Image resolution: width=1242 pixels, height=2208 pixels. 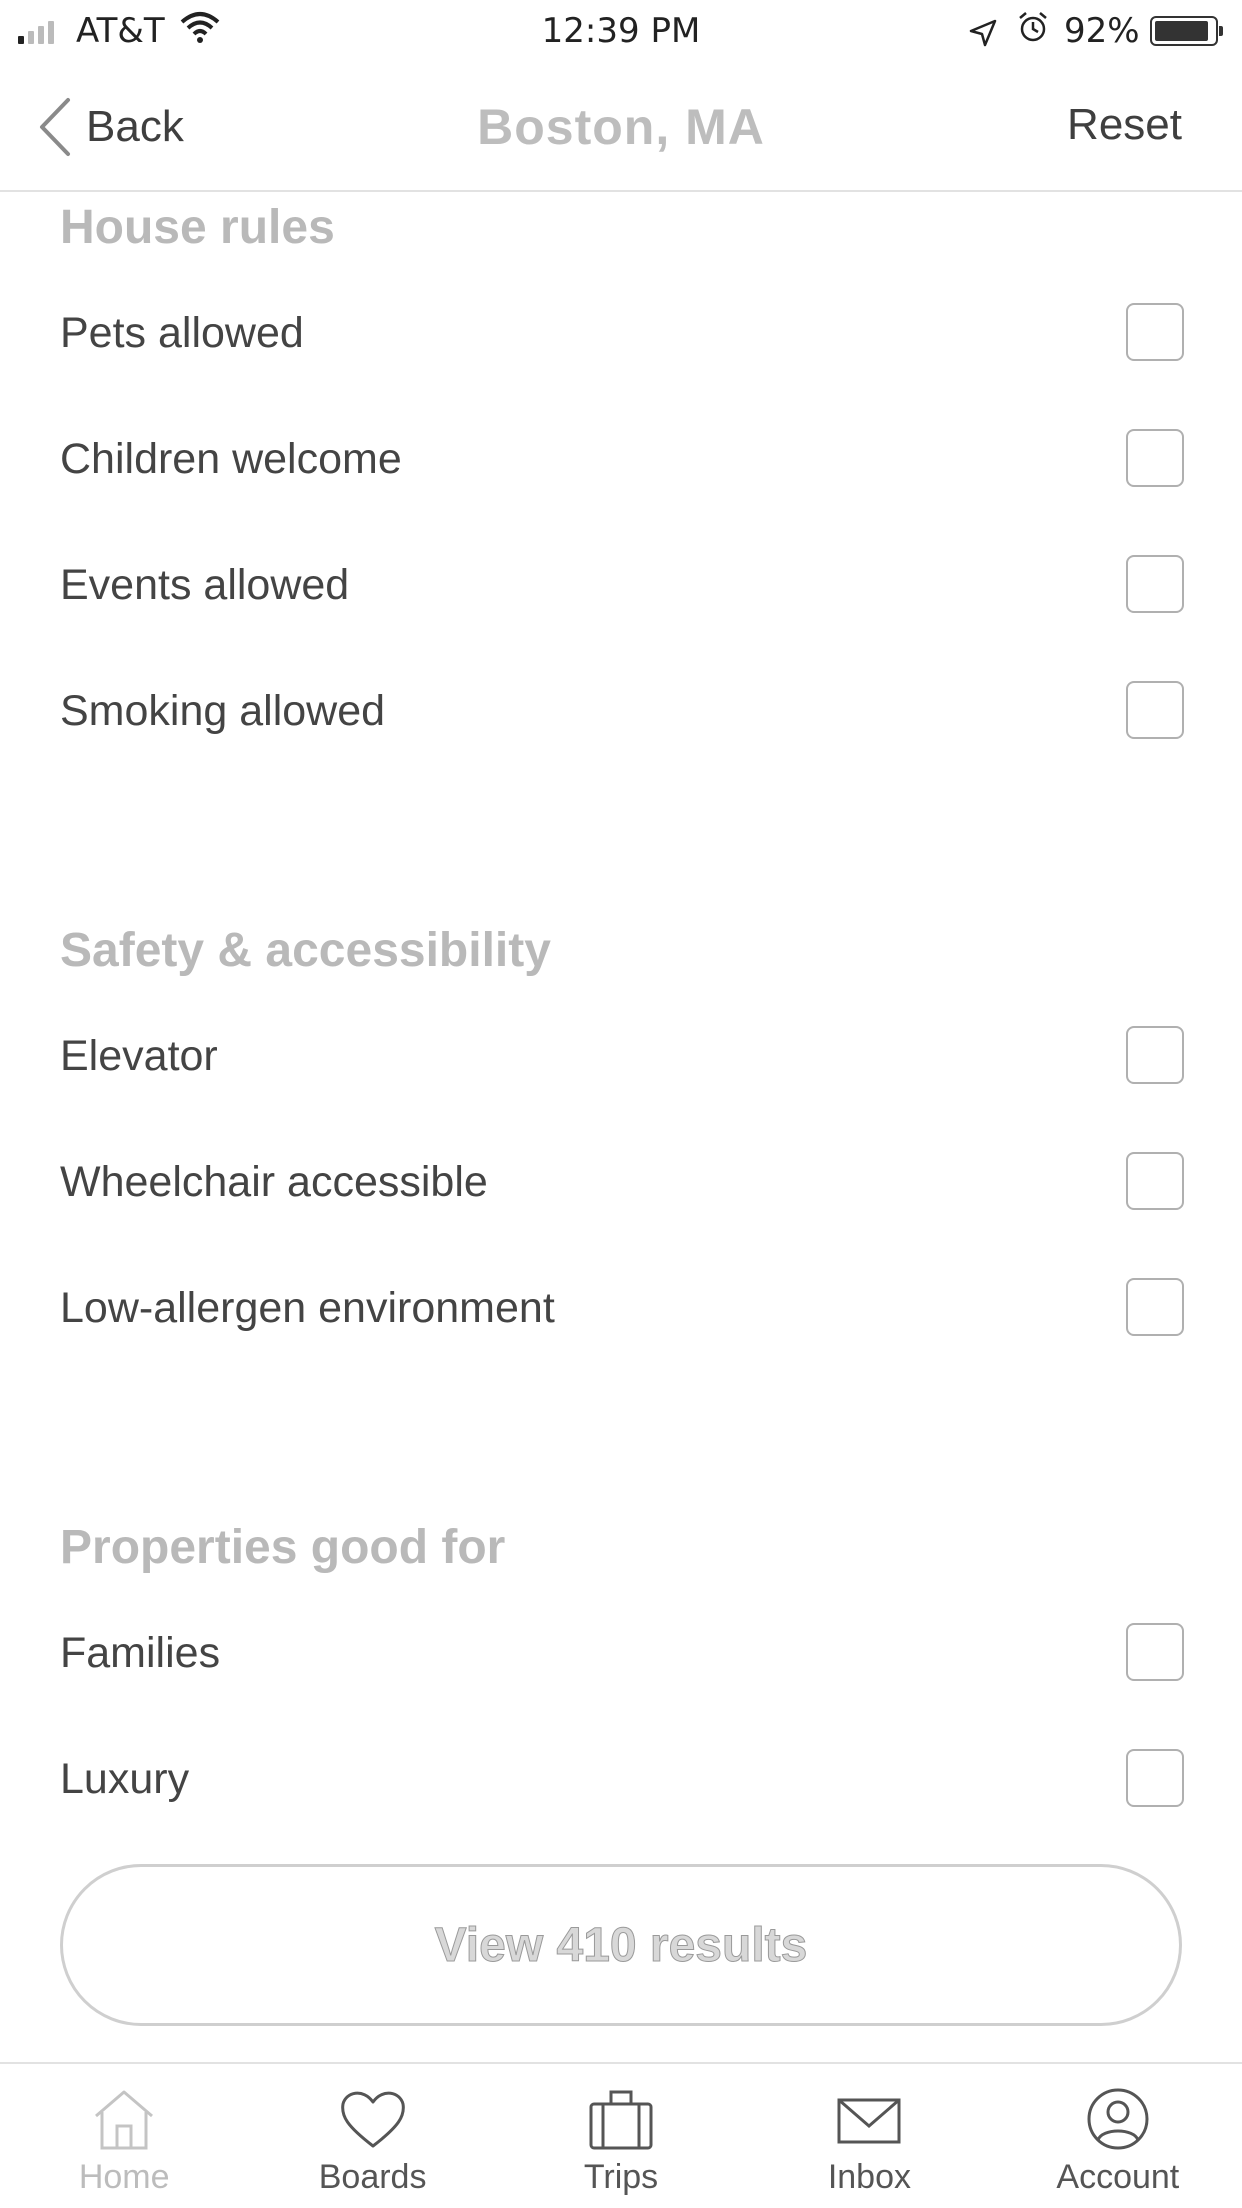 What do you see at coordinates (372, 2177) in the screenshot?
I see `tab-label: Boards` at bounding box center [372, 2177].